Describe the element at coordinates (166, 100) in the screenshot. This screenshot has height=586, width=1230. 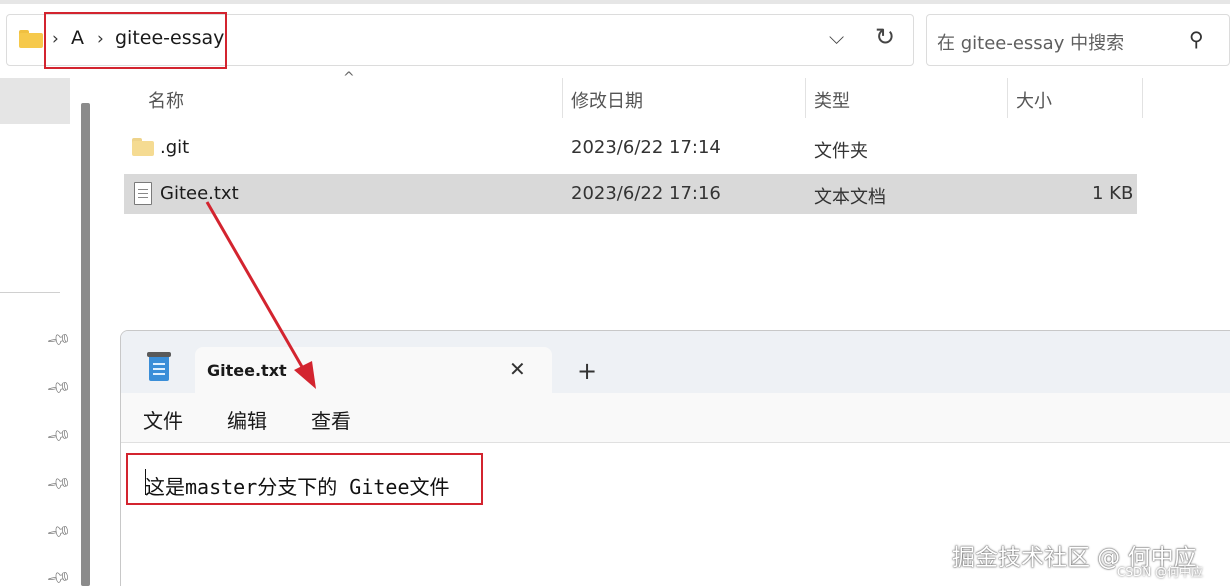
I see `column-header-name: 名称` at that location.